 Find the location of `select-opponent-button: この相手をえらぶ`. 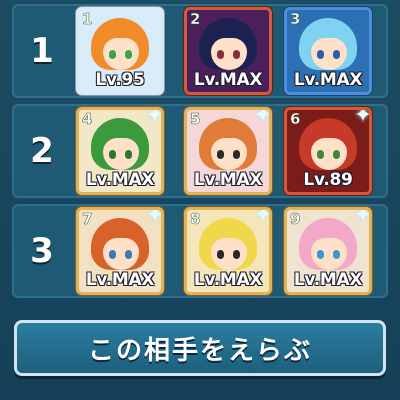

select-opponent-button: この相手をえらぶ is located at coordinates (200, 348).